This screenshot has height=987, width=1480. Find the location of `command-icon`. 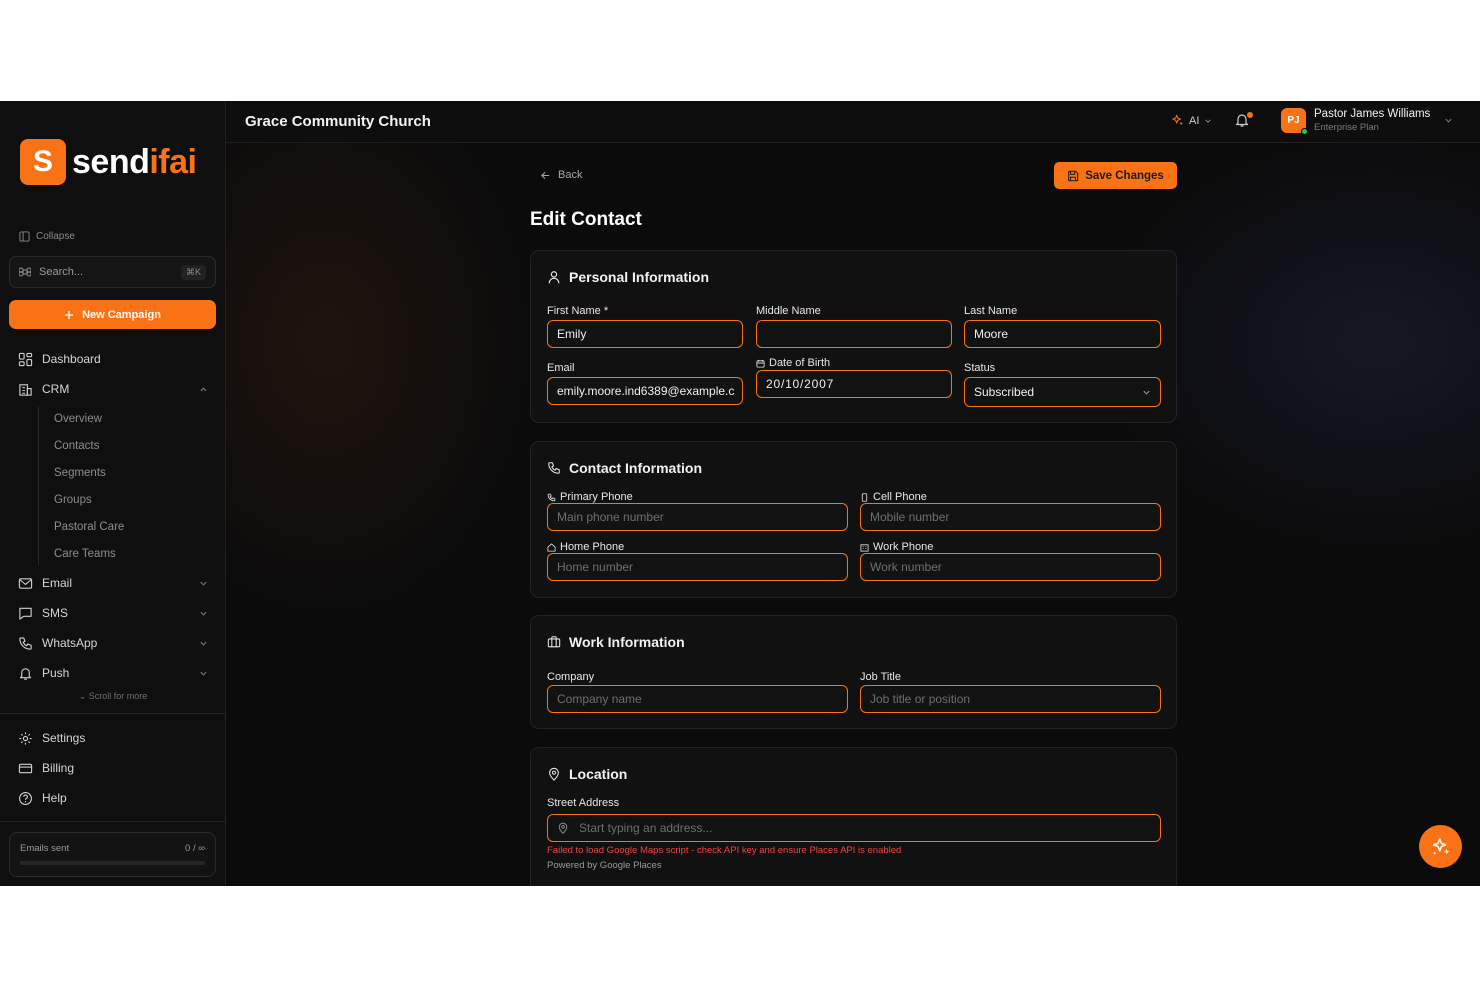

command-icon is located at coordinates (25, 272).